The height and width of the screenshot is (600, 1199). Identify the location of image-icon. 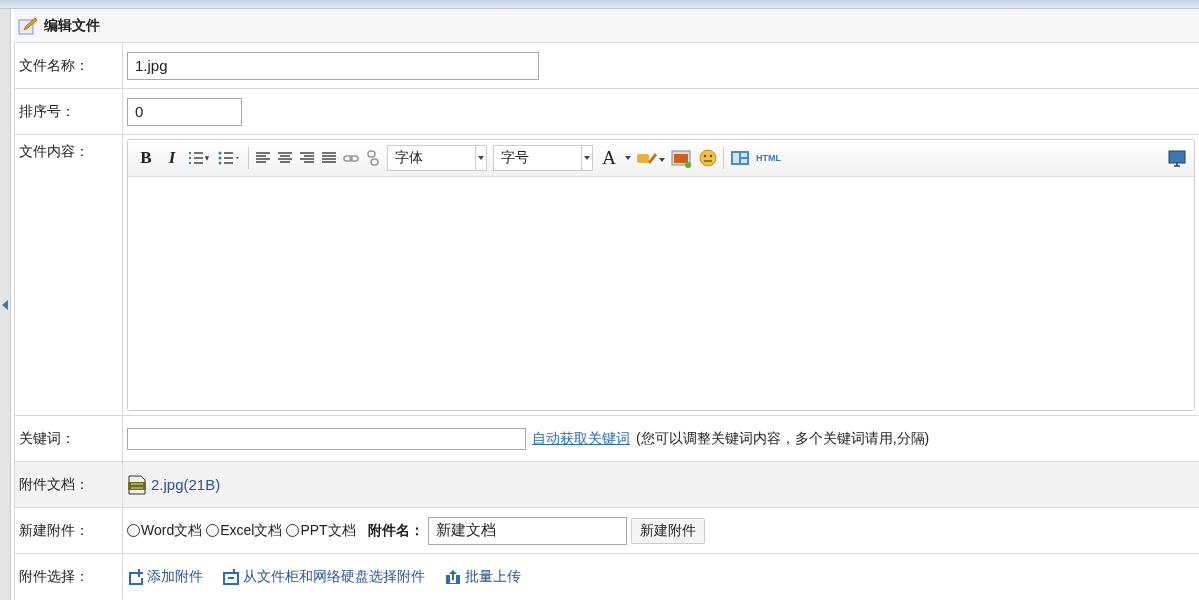
(682, 158).